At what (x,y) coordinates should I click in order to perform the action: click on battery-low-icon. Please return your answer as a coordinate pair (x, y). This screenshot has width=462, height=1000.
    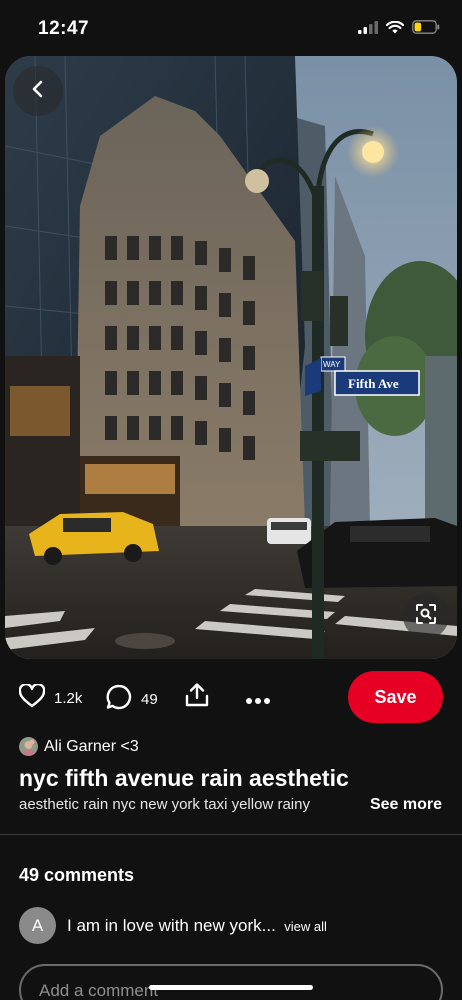
    Looking at the image, I should click on (426, 29).